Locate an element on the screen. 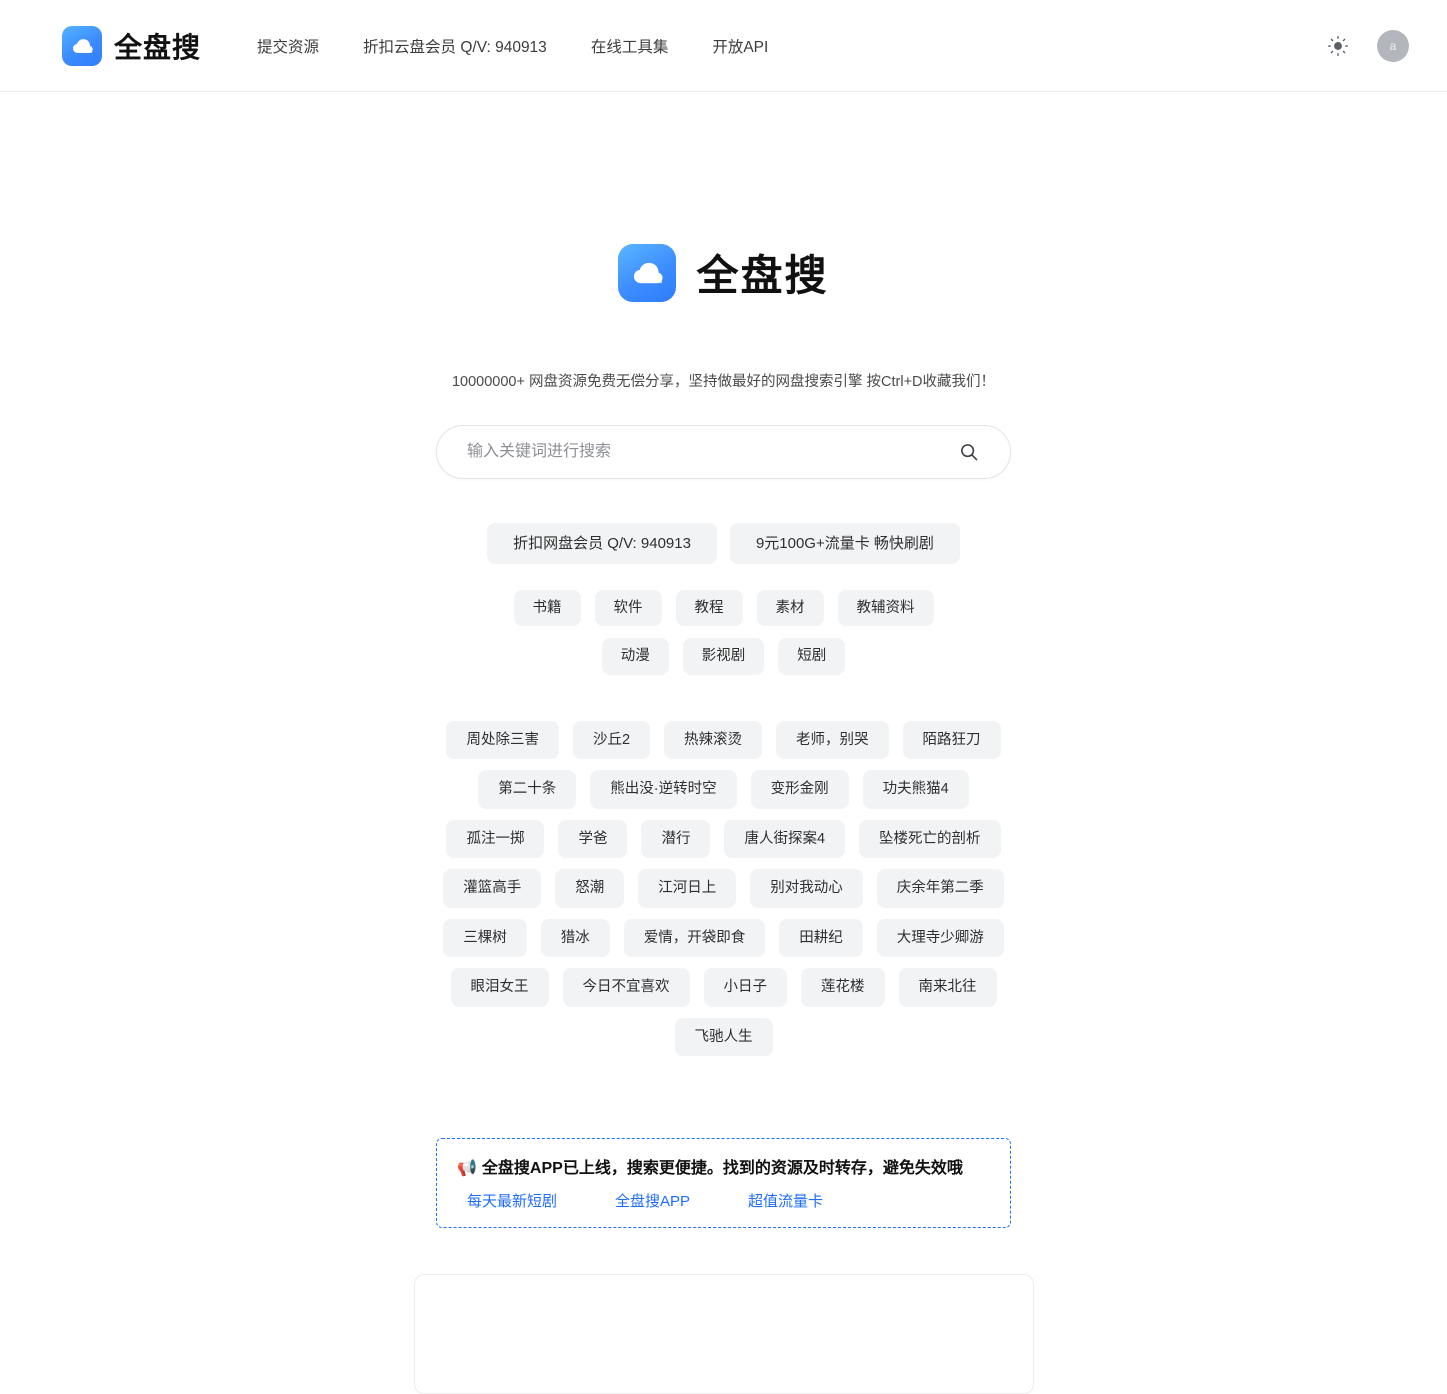 This screenshot has width=1447, height=1394. announcement-text: 📢 全盘搜APP已上线，搜索更便捷。找到的资源及时转存，避免失效哦 is located at coordinates (723, 1169).